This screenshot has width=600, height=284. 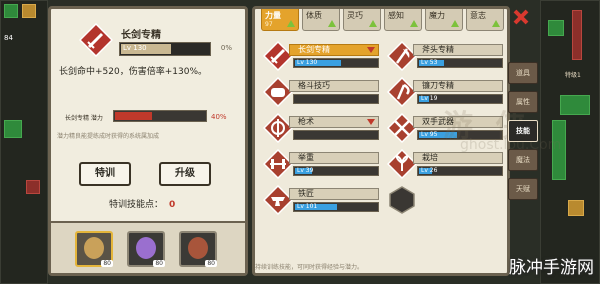 I want to click on tab-4: 魔力, so click(x=444, y=20).